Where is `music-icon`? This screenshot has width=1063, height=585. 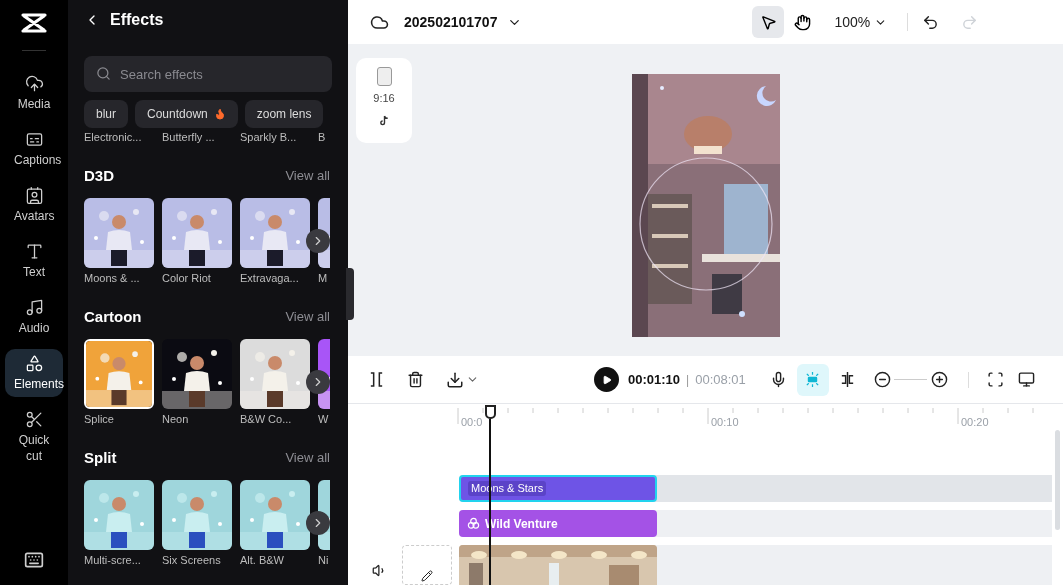
music-icon is located at coordinates (34, 307).